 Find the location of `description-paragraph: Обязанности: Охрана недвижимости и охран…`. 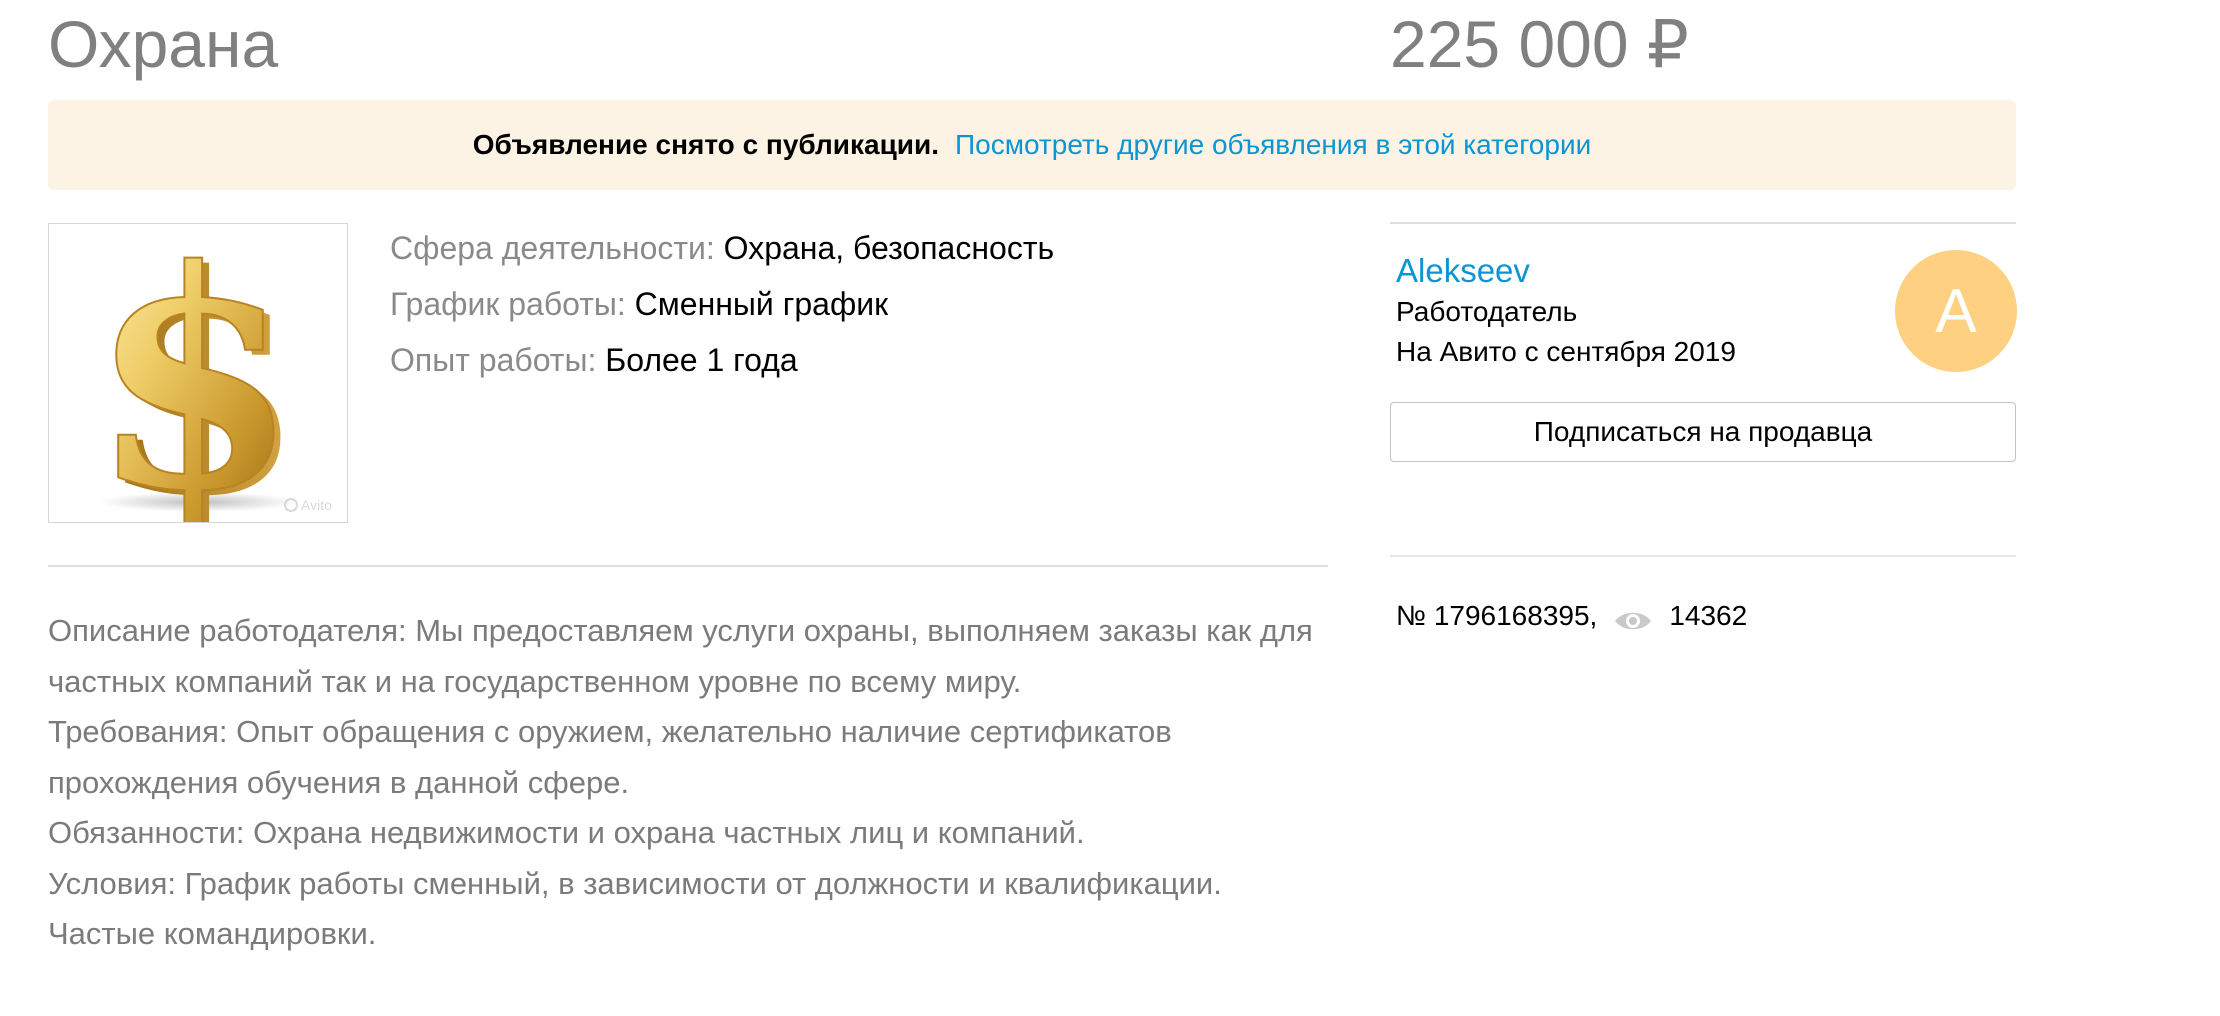

description-paragraph: Обязанности: Охрана недвижимости и охран… is located at coordinates (566, 832).